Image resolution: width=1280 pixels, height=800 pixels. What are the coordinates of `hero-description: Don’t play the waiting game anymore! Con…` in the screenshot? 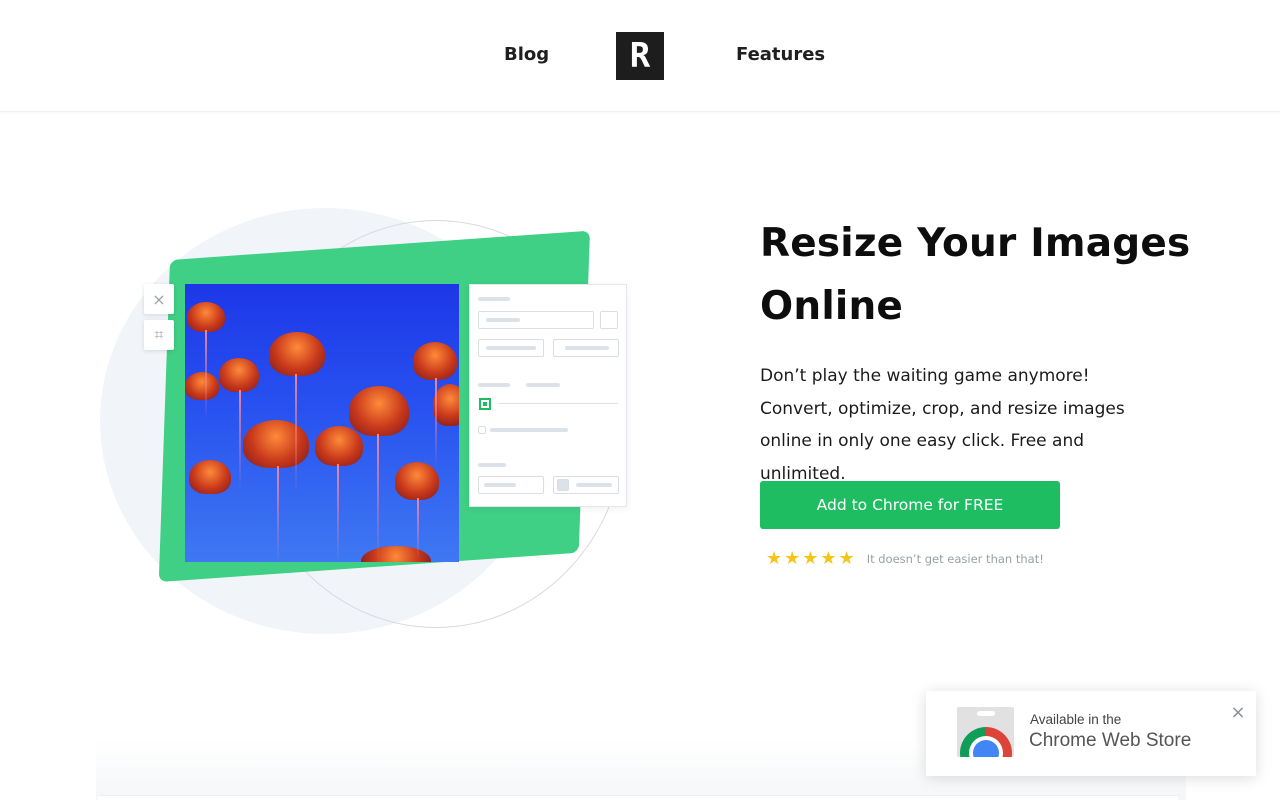 It's located at (942, 425).